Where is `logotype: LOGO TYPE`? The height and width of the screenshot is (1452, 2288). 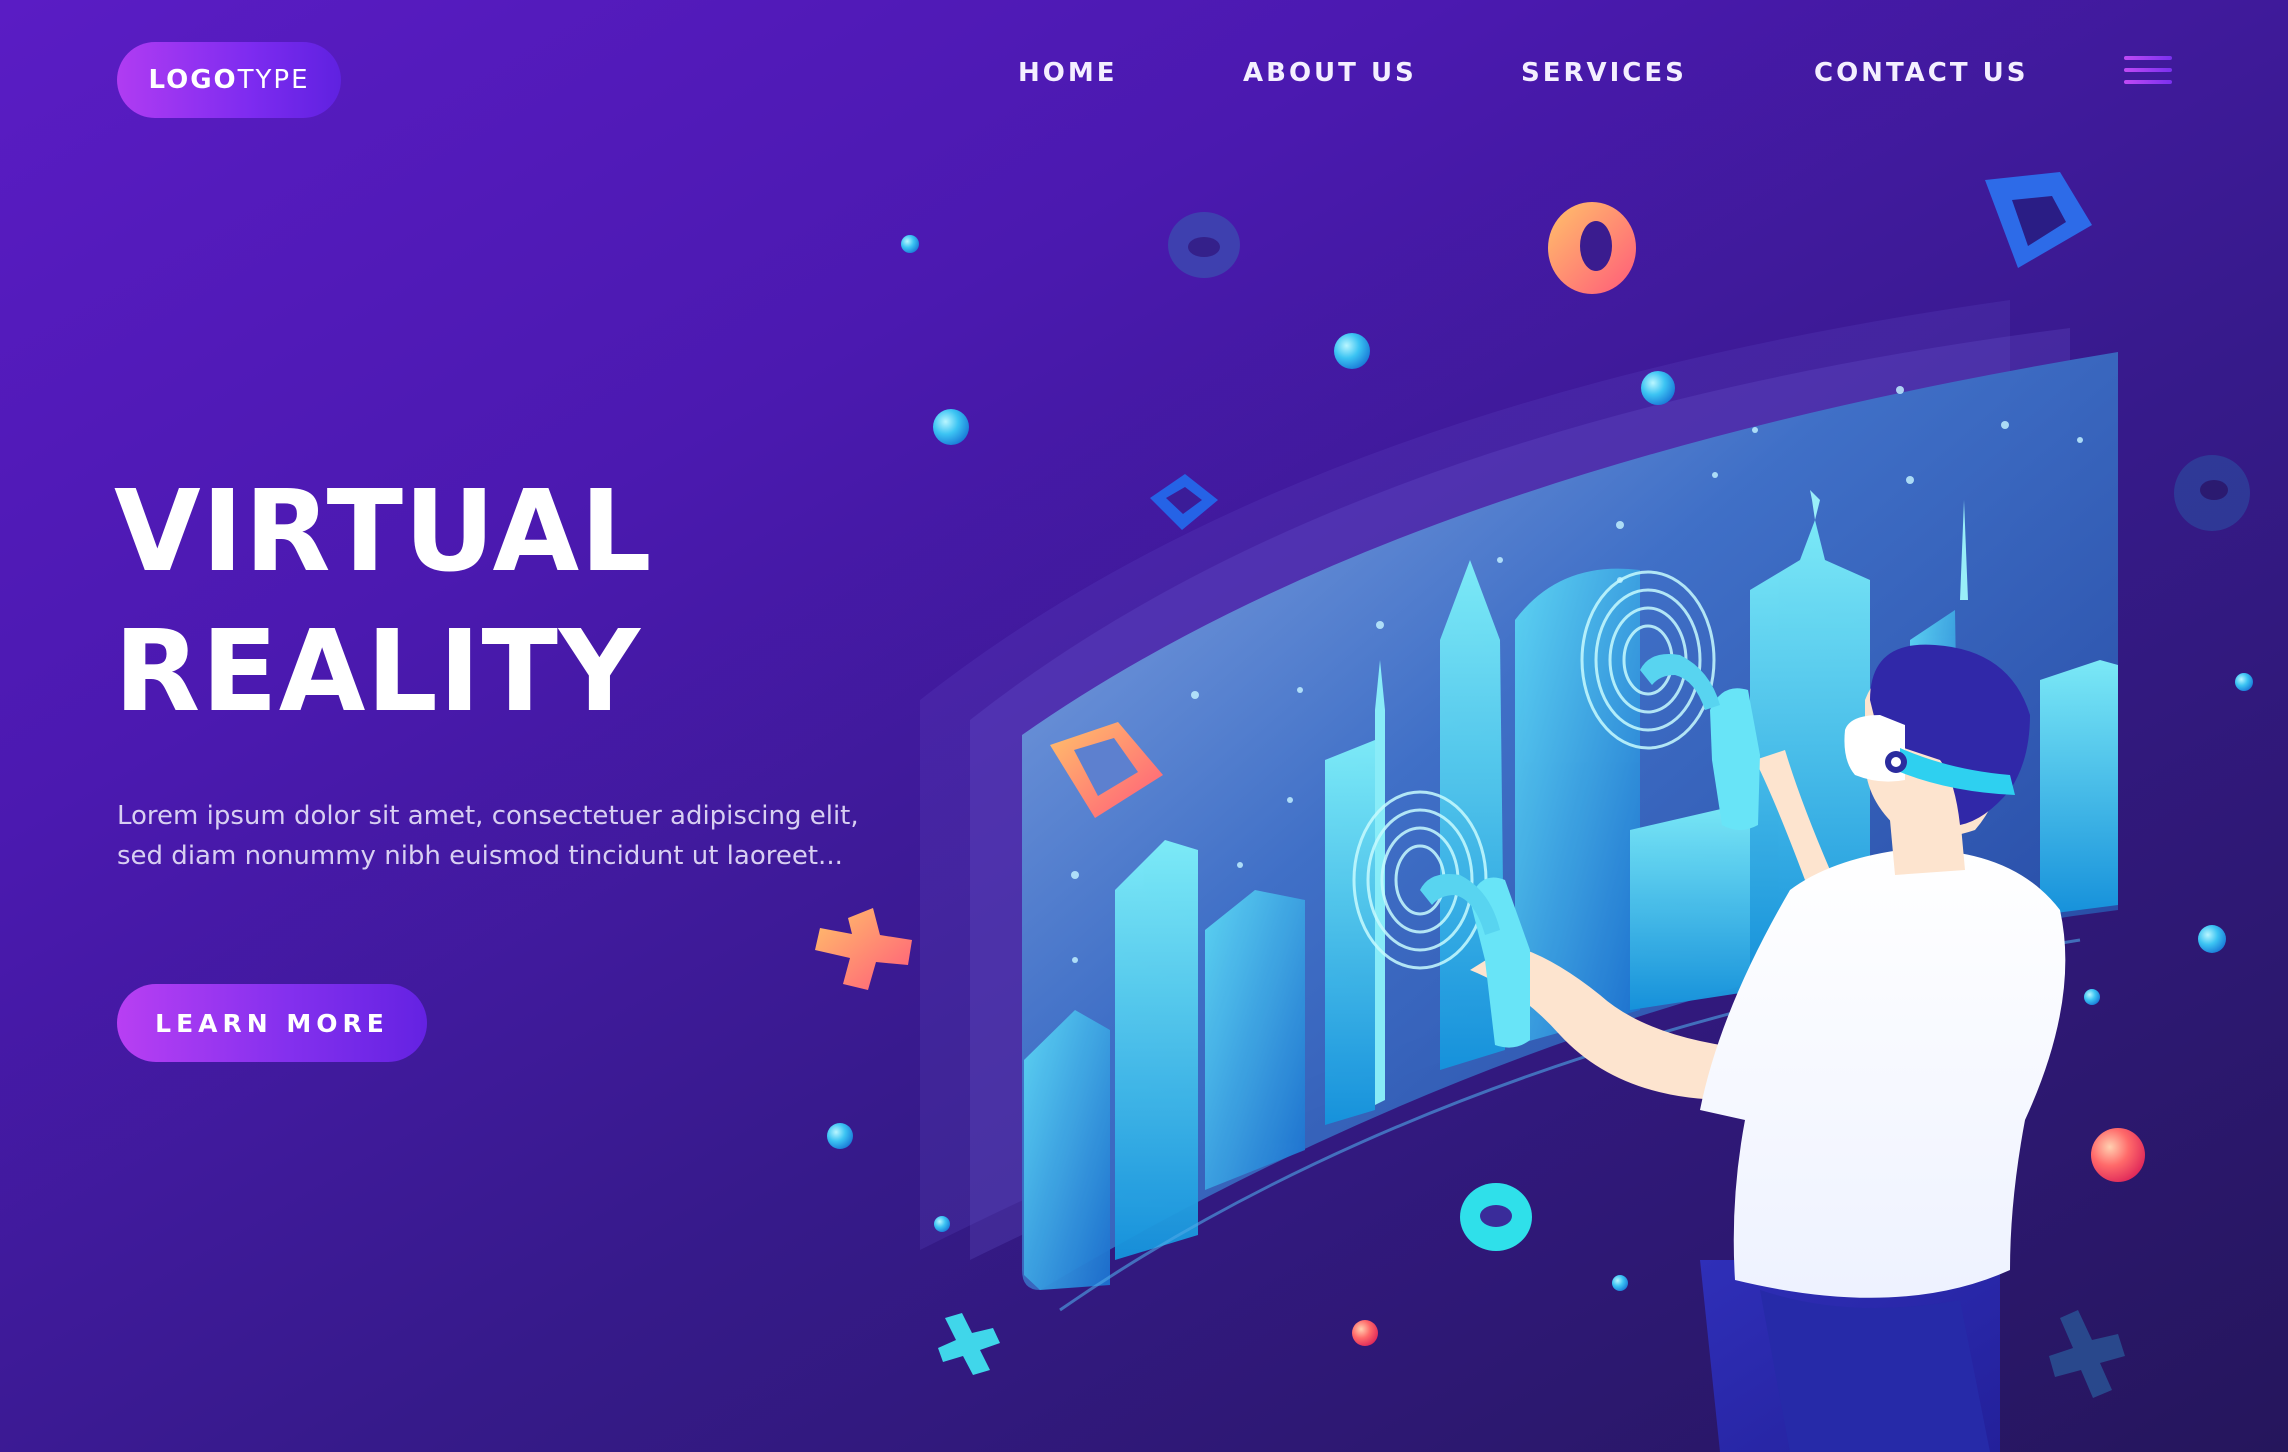 logotype: LOGO TYPE is located at coordinates (229, 80).